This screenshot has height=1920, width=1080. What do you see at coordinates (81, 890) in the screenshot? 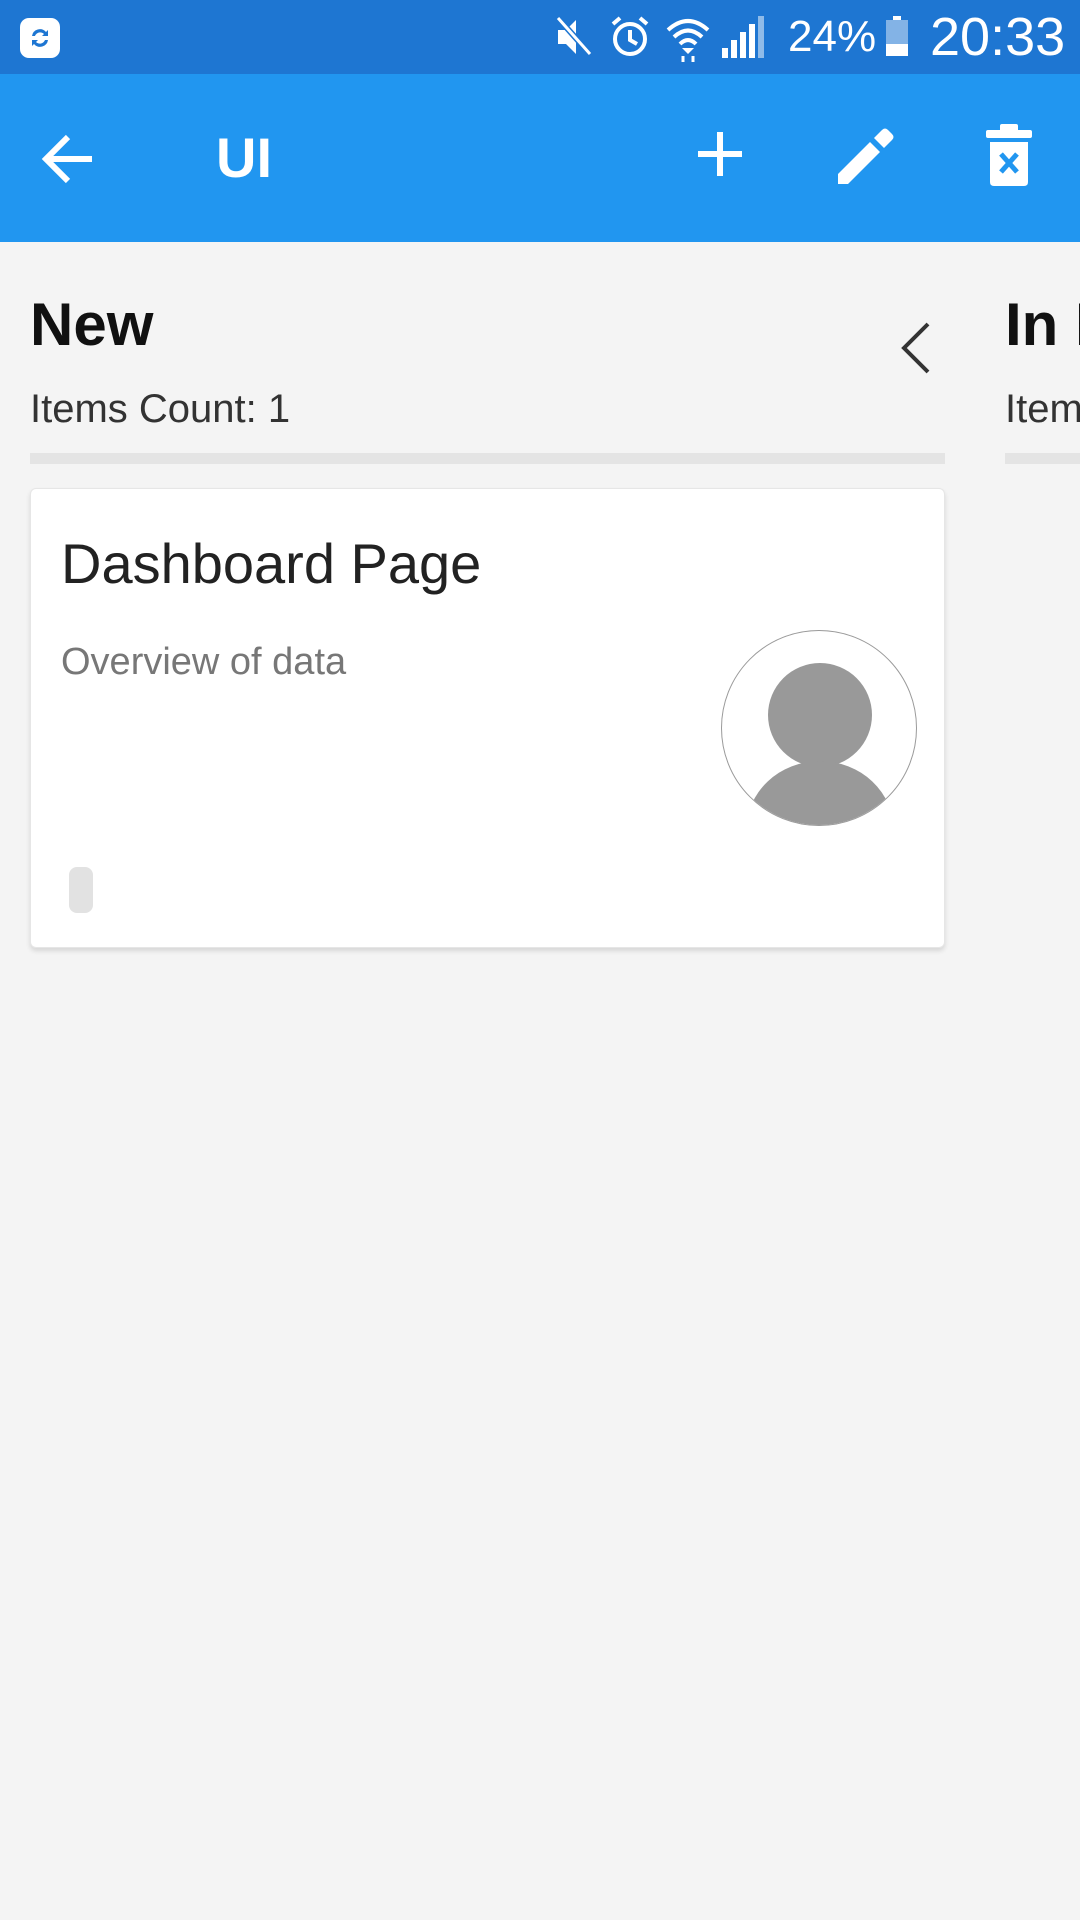
I see `label-chip` at bounding box center [81, 890].